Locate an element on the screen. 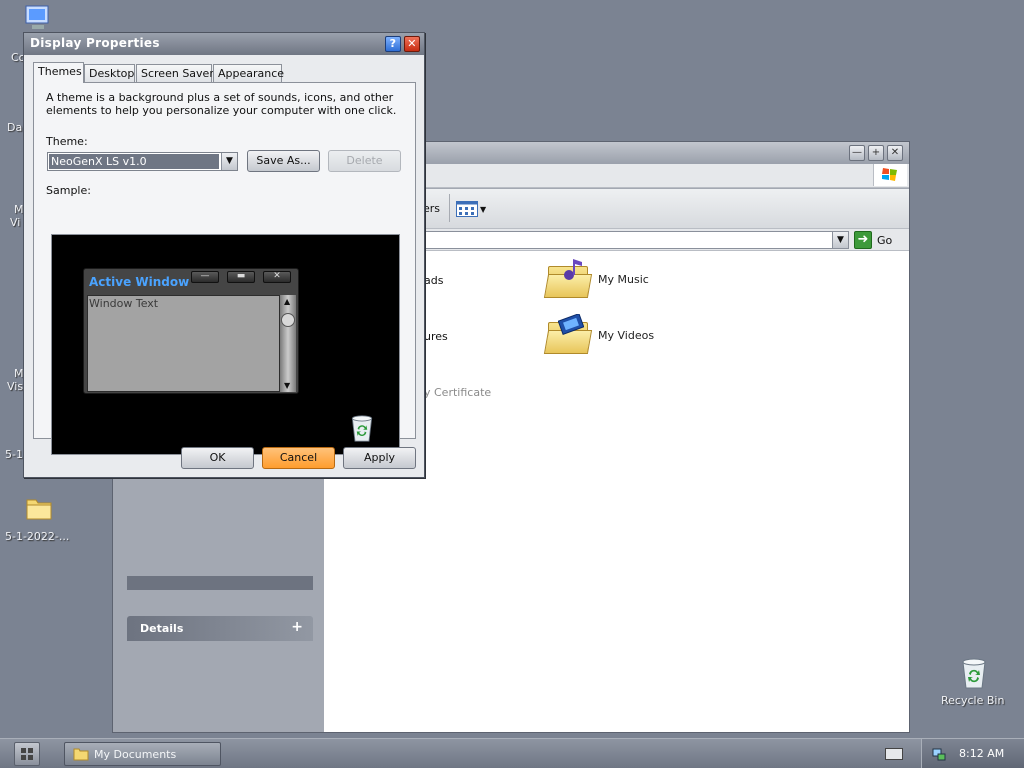  explorer-minimize-button: — is located at coordinates (857, 153).